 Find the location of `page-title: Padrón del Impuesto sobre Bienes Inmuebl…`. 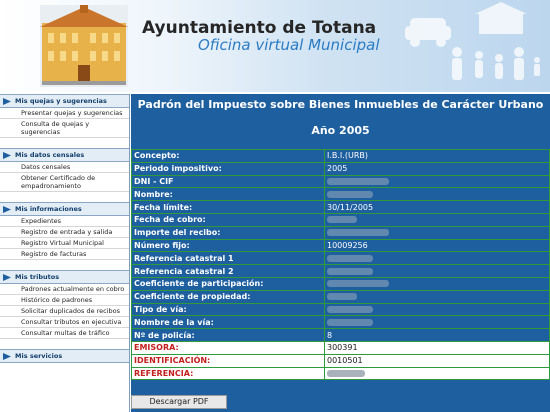

page-title: Padrón del Impuesto sobre Bienes Inmuebl… is located at coordinates (340, 104).